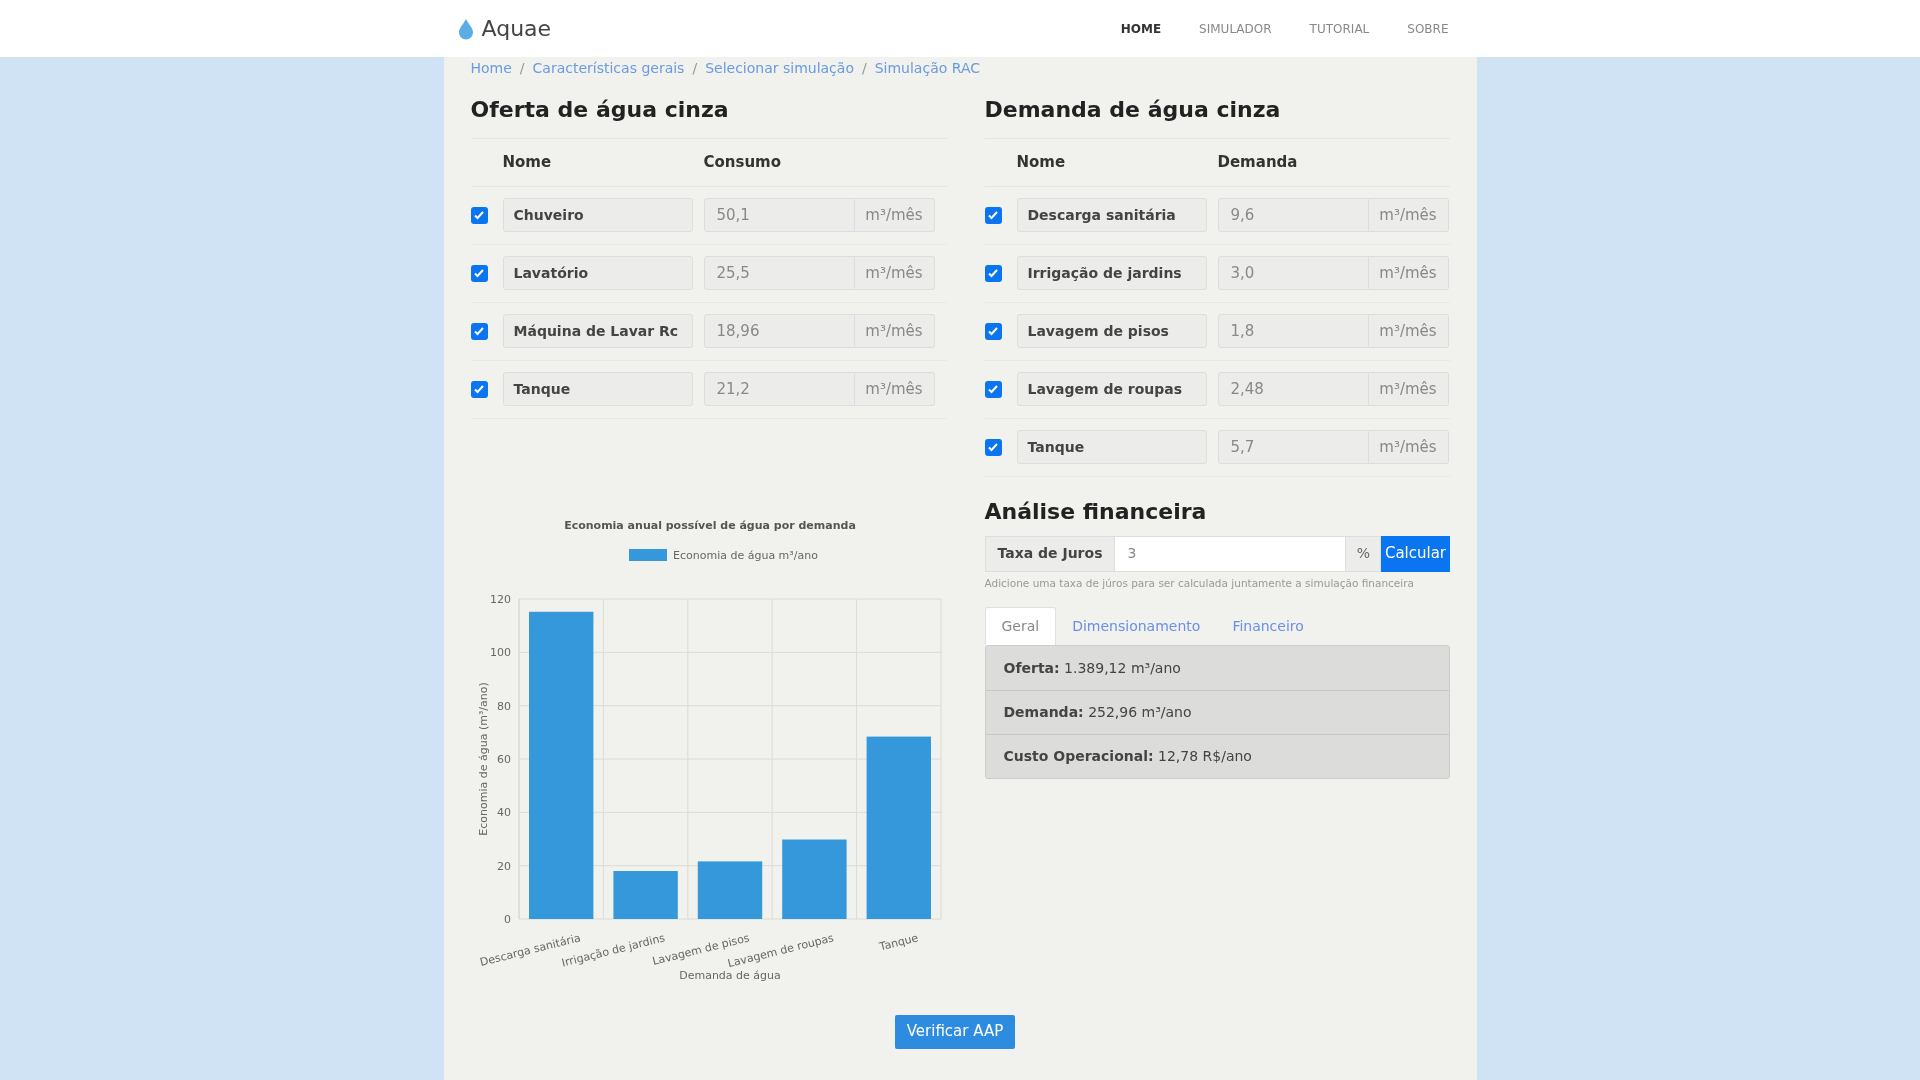  I want to click on section-title: Demanda de água cinza, so click(1217, 116).